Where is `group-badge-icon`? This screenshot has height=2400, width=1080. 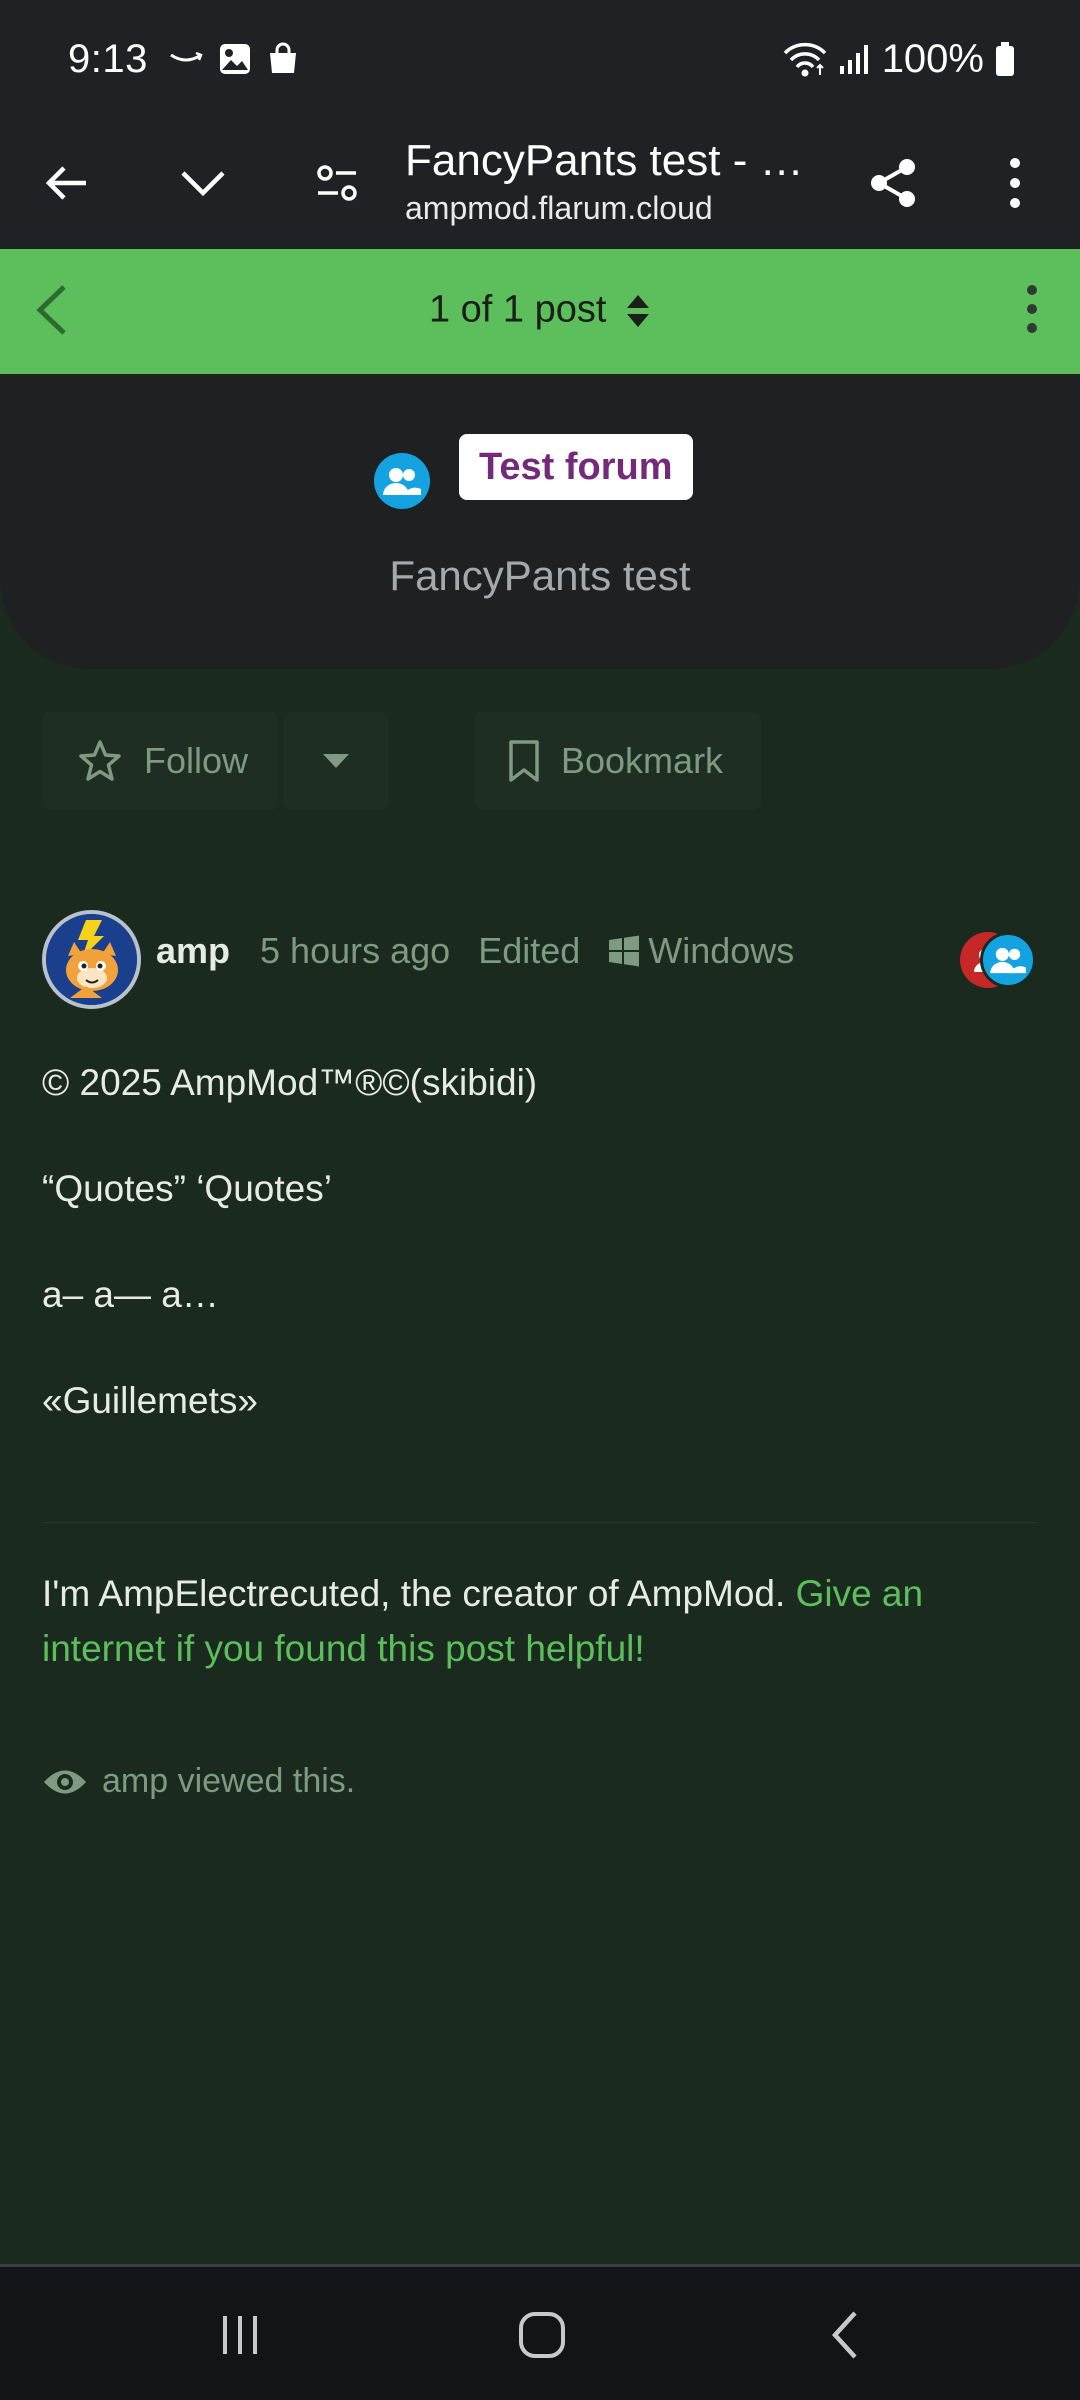
group-badge-icon is located at coordinates (1008, 960).